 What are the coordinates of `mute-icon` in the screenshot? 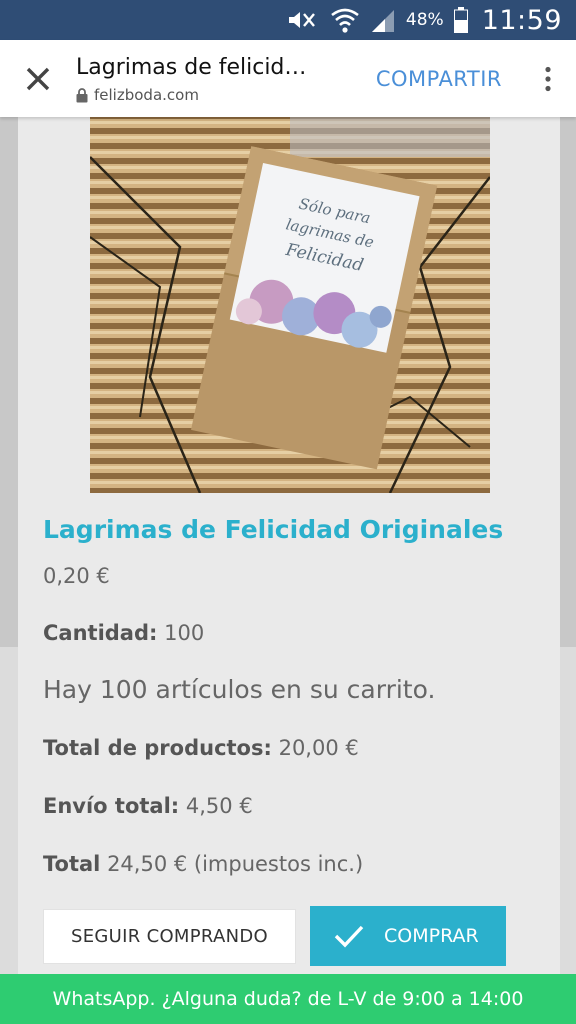 It's located at (303, 20).